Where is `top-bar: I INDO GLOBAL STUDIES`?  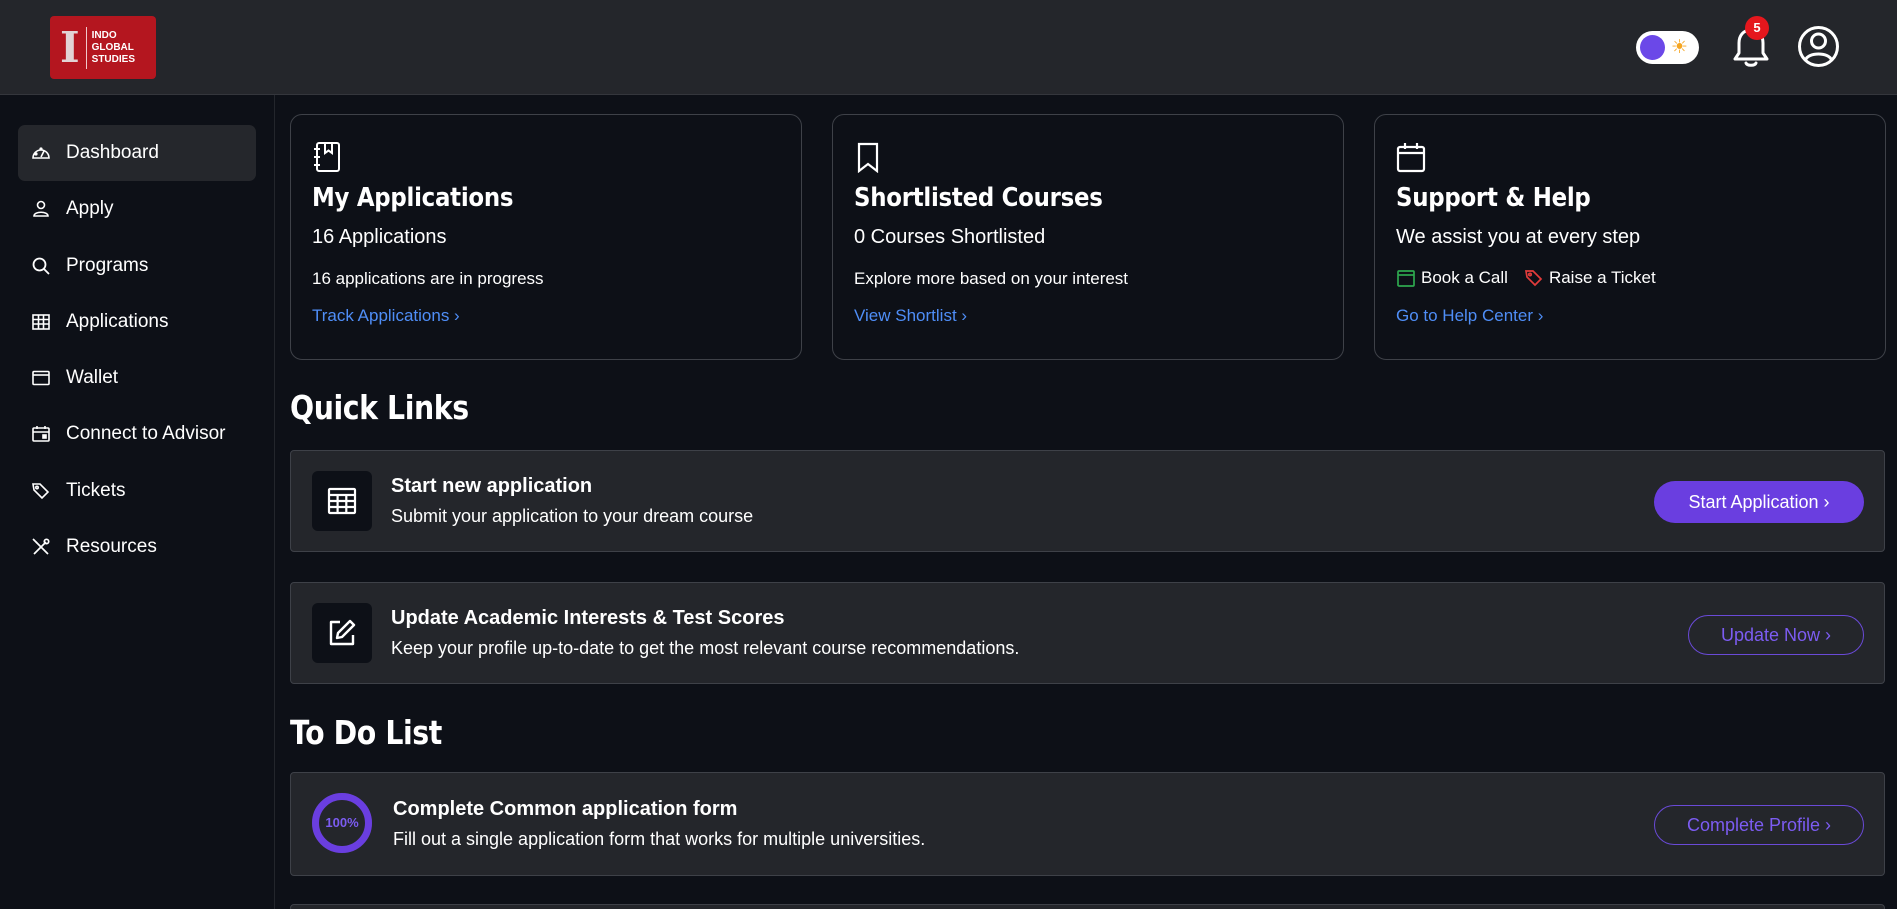
top-bar: I INDO GLOBAL STUDIES is located at coordinates (948, 47).